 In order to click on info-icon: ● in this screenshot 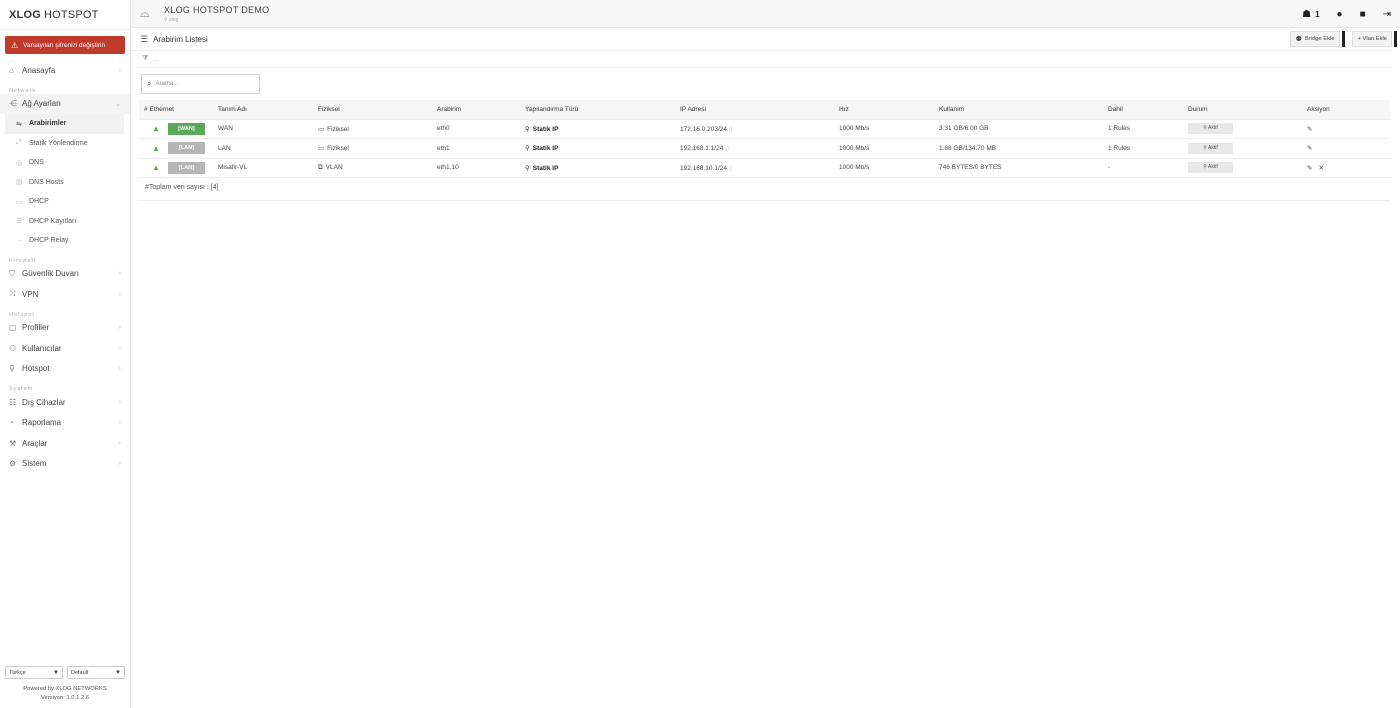, I will do `click(1340, 14)`.